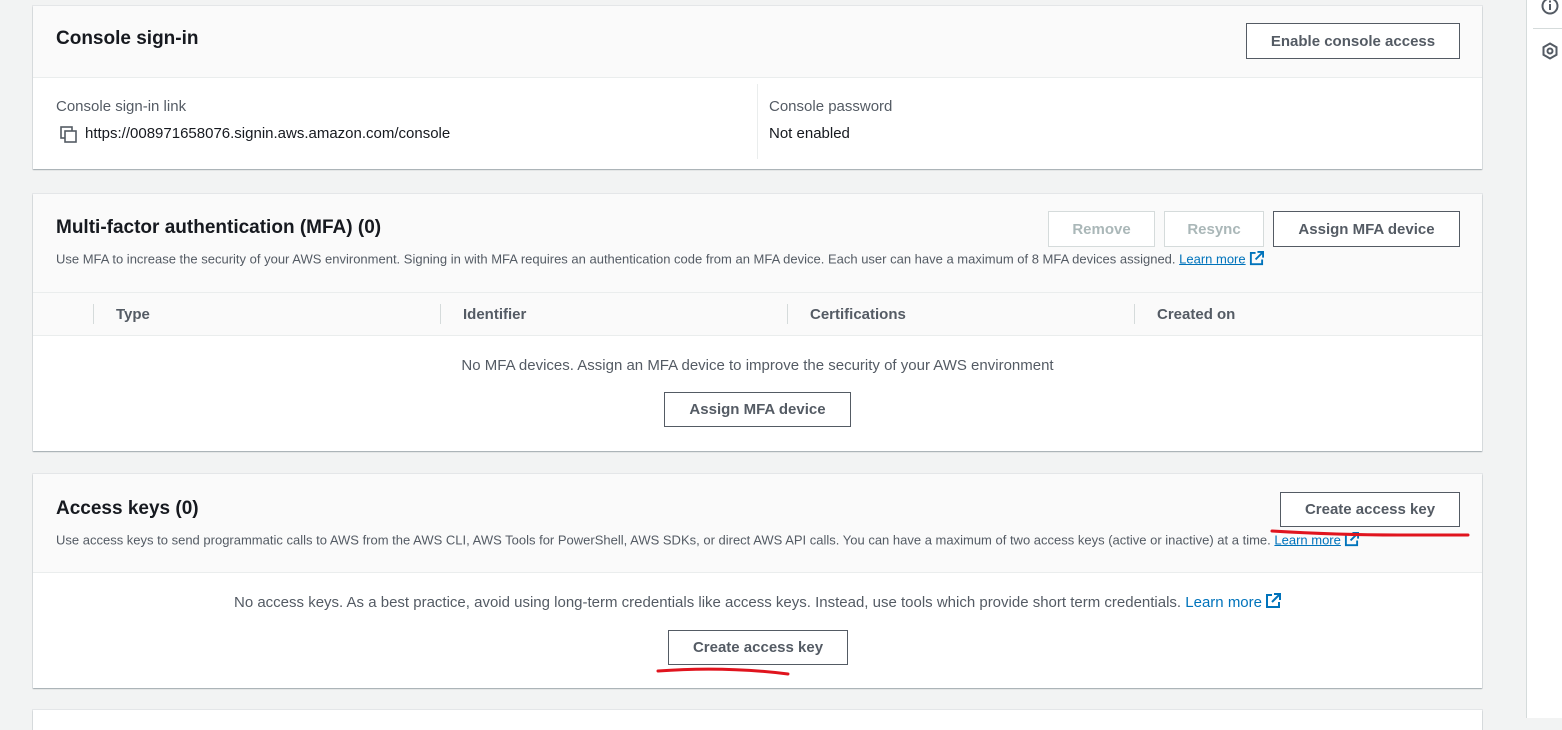 The width and height of the screenshot is (1562, 730). Describe the element at coordinates (1307, 539) in the screenshot. I see `access-keys-learn-more-link: Learn more` at that location.